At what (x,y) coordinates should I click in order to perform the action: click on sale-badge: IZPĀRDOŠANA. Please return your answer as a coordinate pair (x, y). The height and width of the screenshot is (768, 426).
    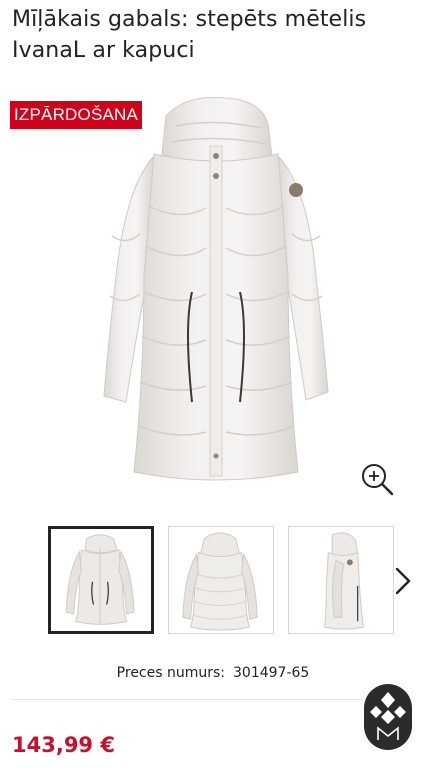
    Looking at the image, I should click on (76, 115).